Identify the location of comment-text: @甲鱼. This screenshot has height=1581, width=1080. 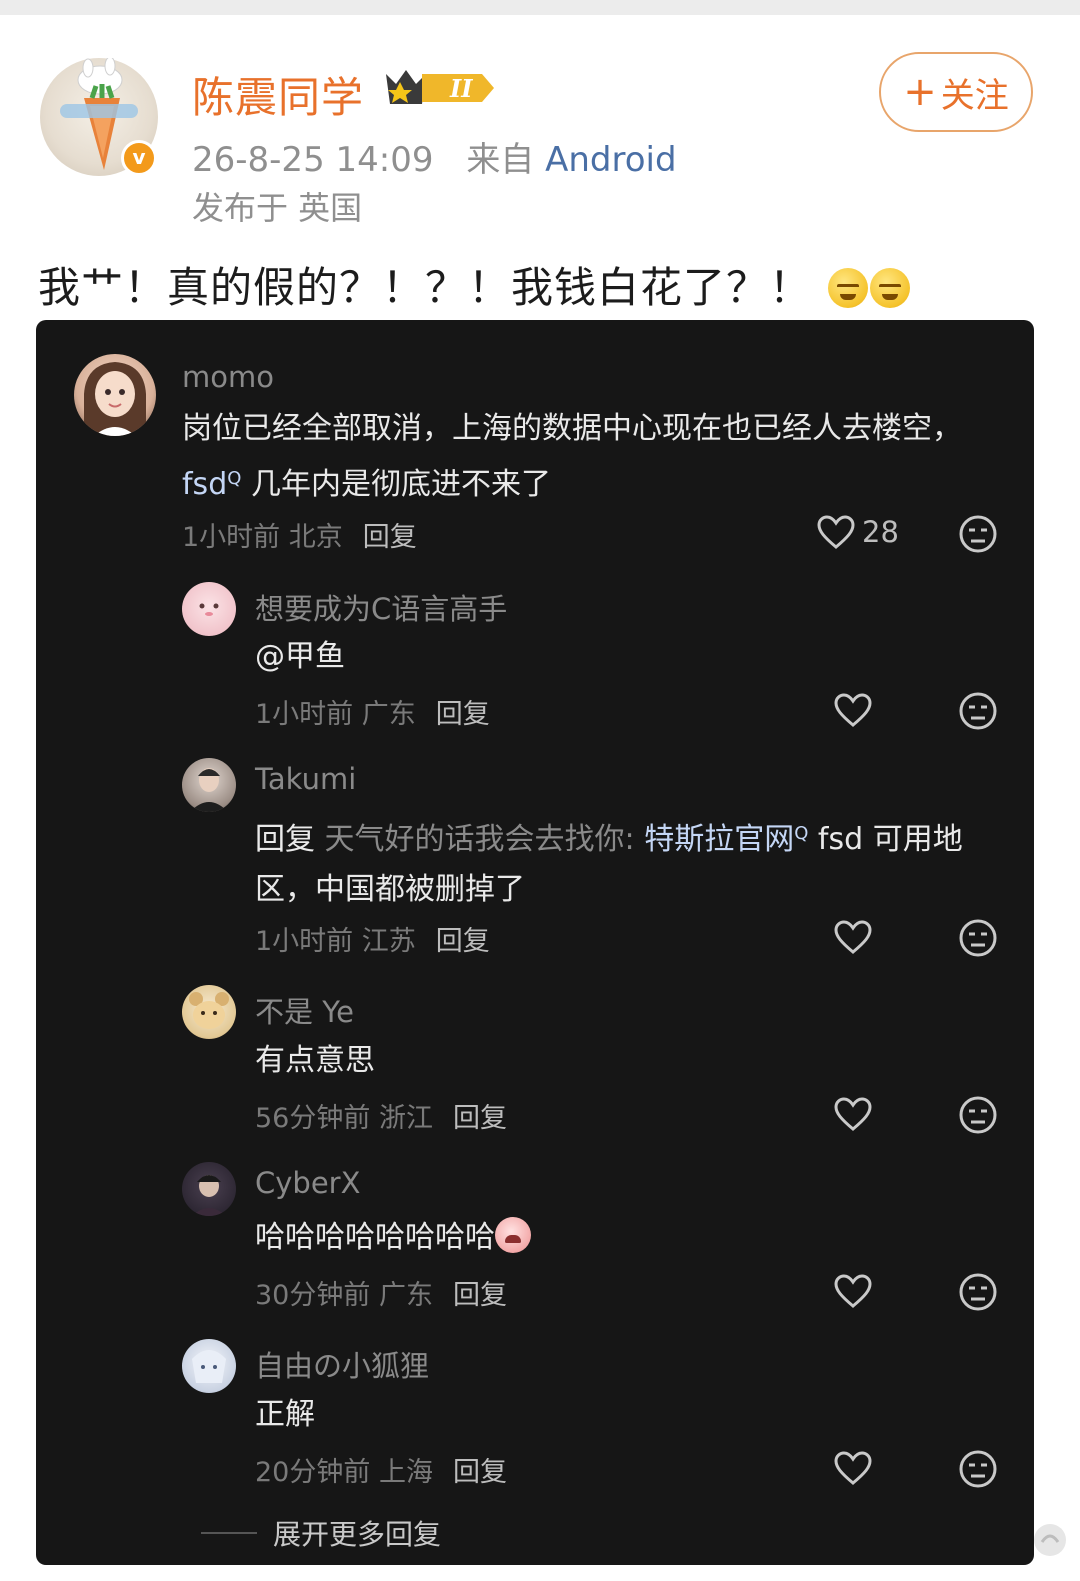
(300, 656).